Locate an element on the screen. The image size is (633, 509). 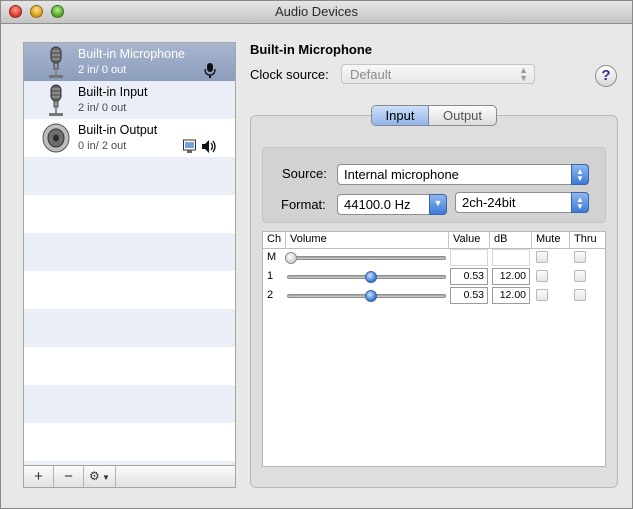
device-name: Built-in Microphone is located at coordinates (131, 54).